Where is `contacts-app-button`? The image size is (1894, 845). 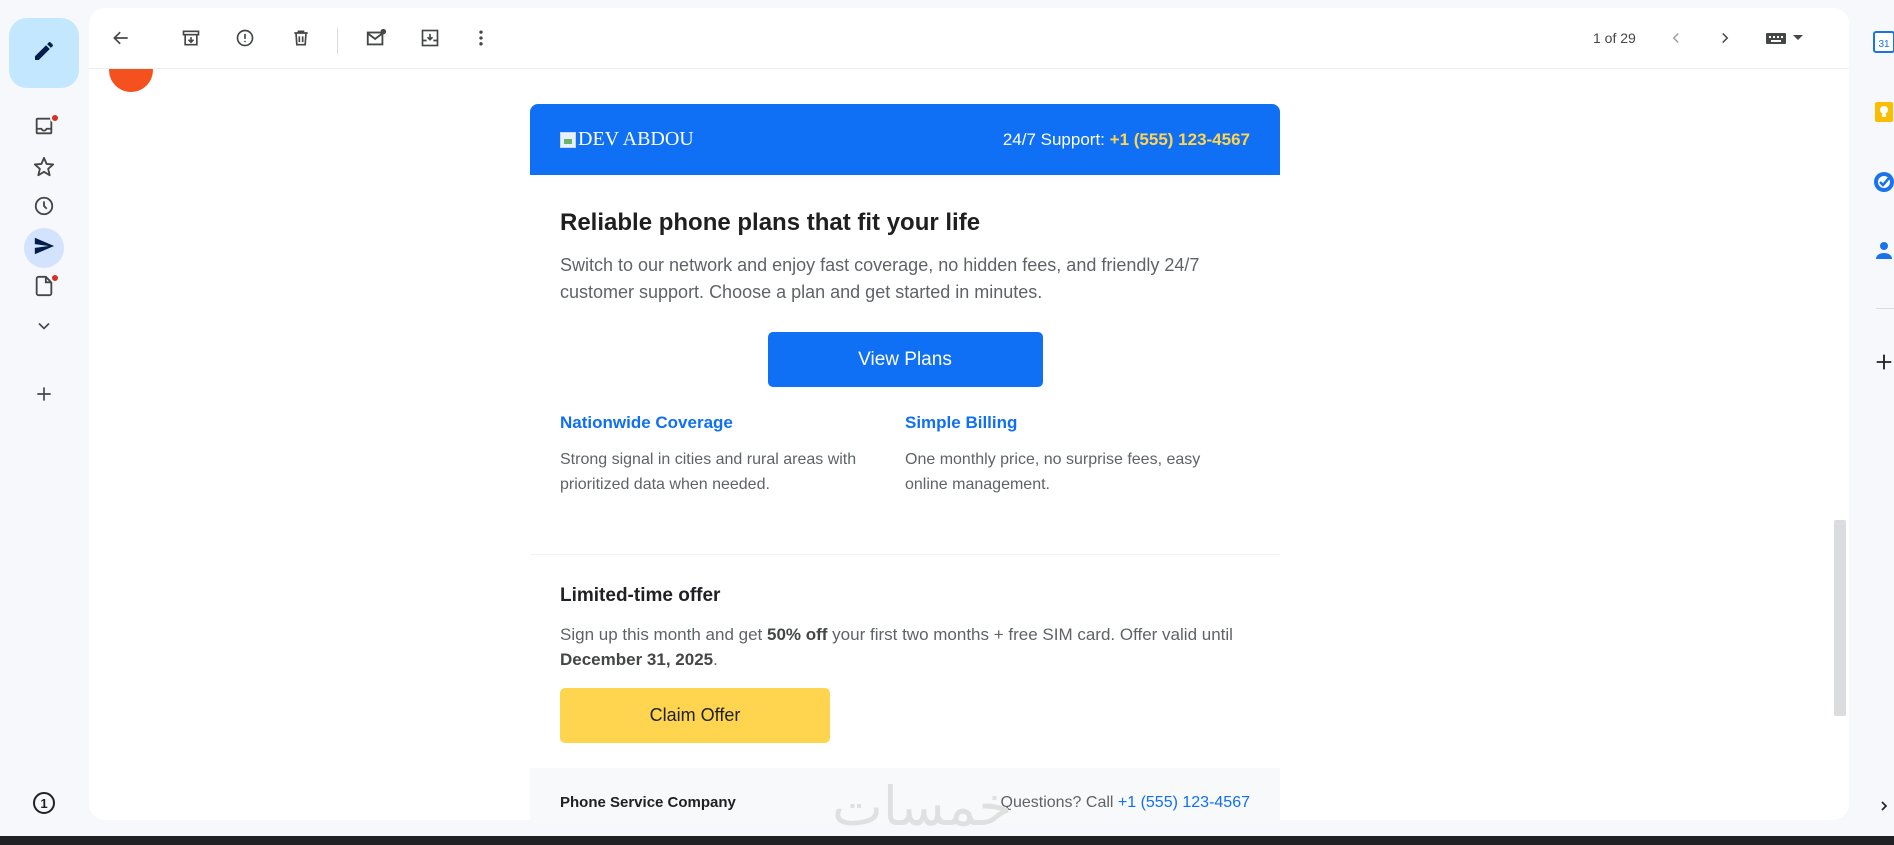 contacts-app-button is located at coordinates (1883, 252).